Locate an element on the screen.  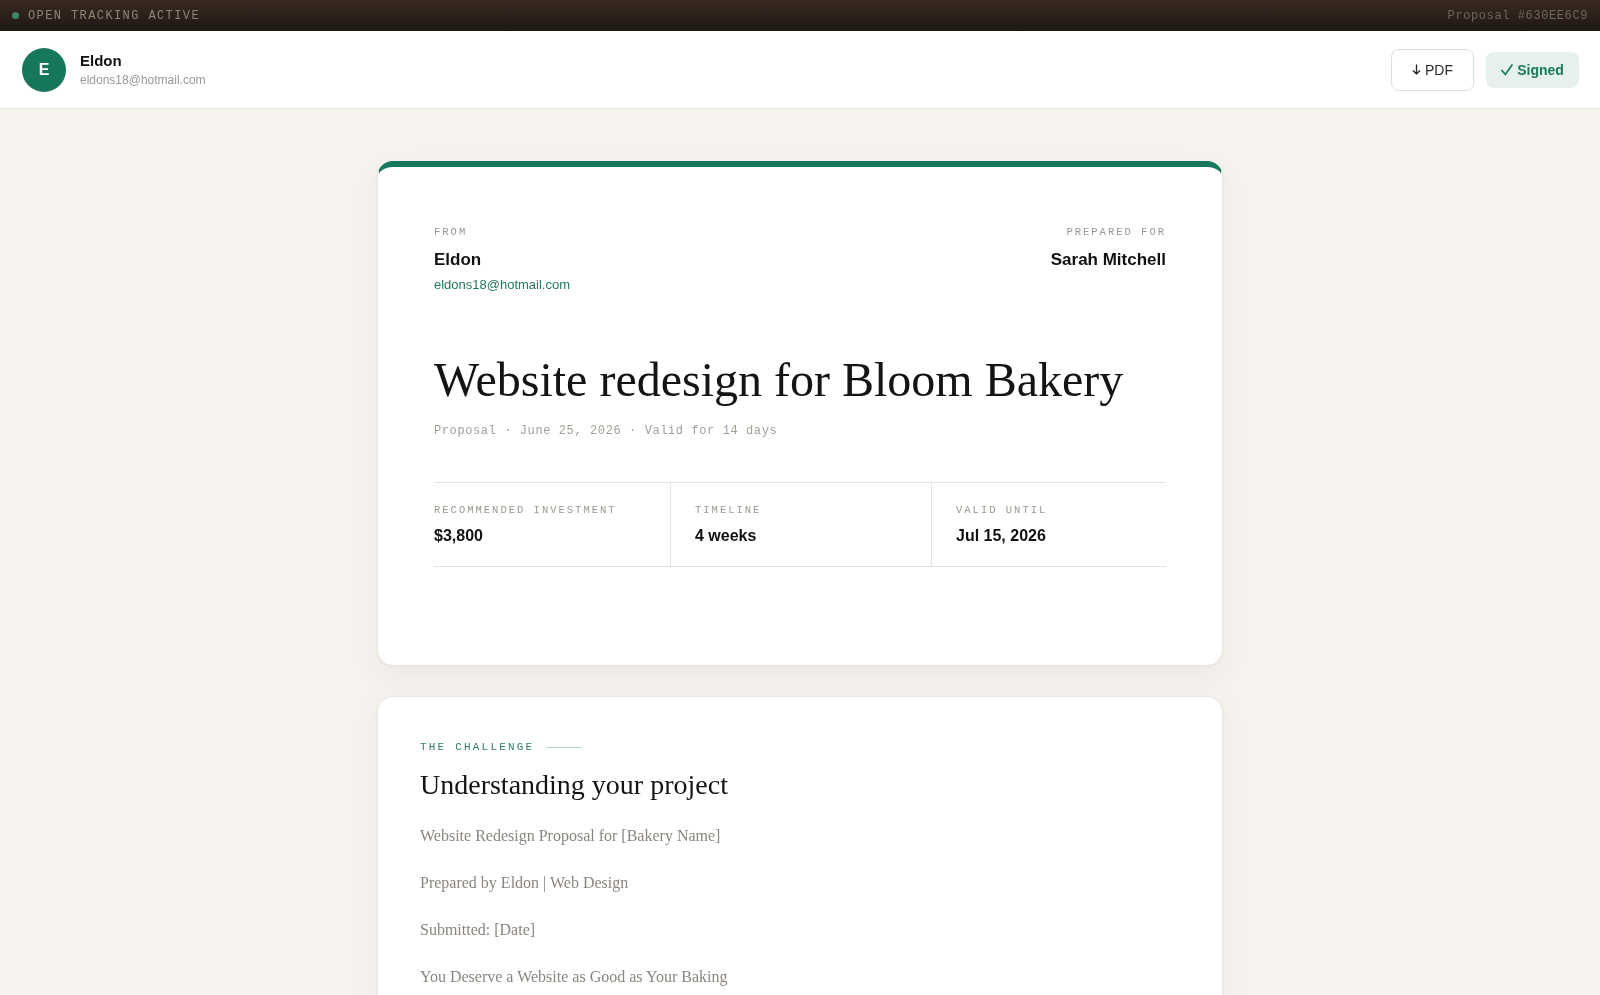
stat-value: $3,800 is located at coordinates (459, 536).